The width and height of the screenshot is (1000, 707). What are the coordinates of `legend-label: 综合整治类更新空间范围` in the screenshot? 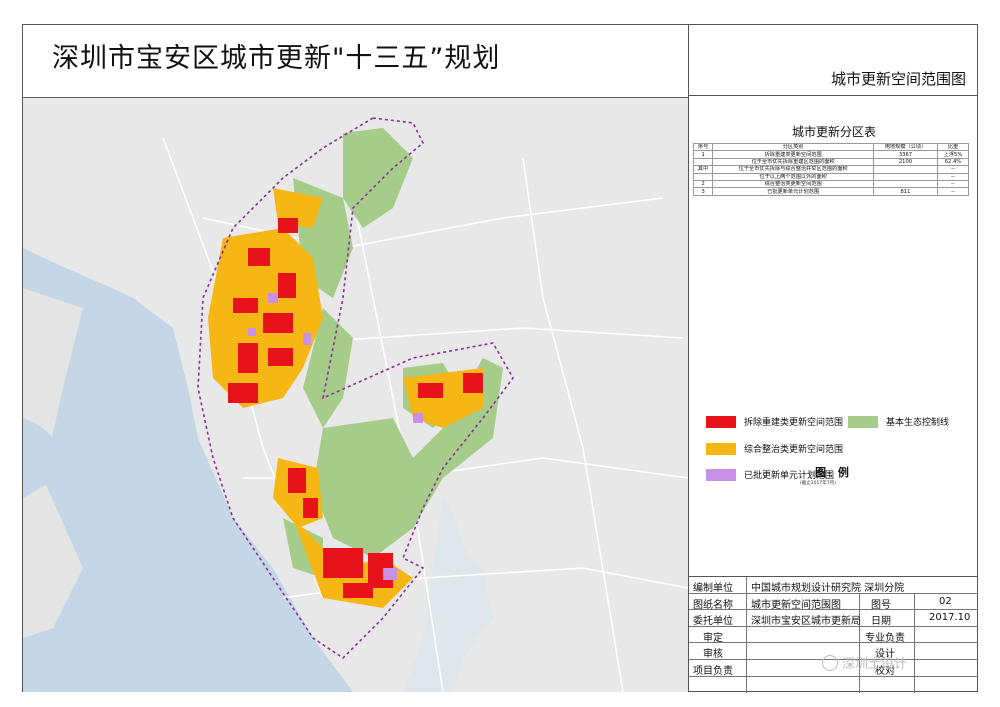 It's located at (793, 448).